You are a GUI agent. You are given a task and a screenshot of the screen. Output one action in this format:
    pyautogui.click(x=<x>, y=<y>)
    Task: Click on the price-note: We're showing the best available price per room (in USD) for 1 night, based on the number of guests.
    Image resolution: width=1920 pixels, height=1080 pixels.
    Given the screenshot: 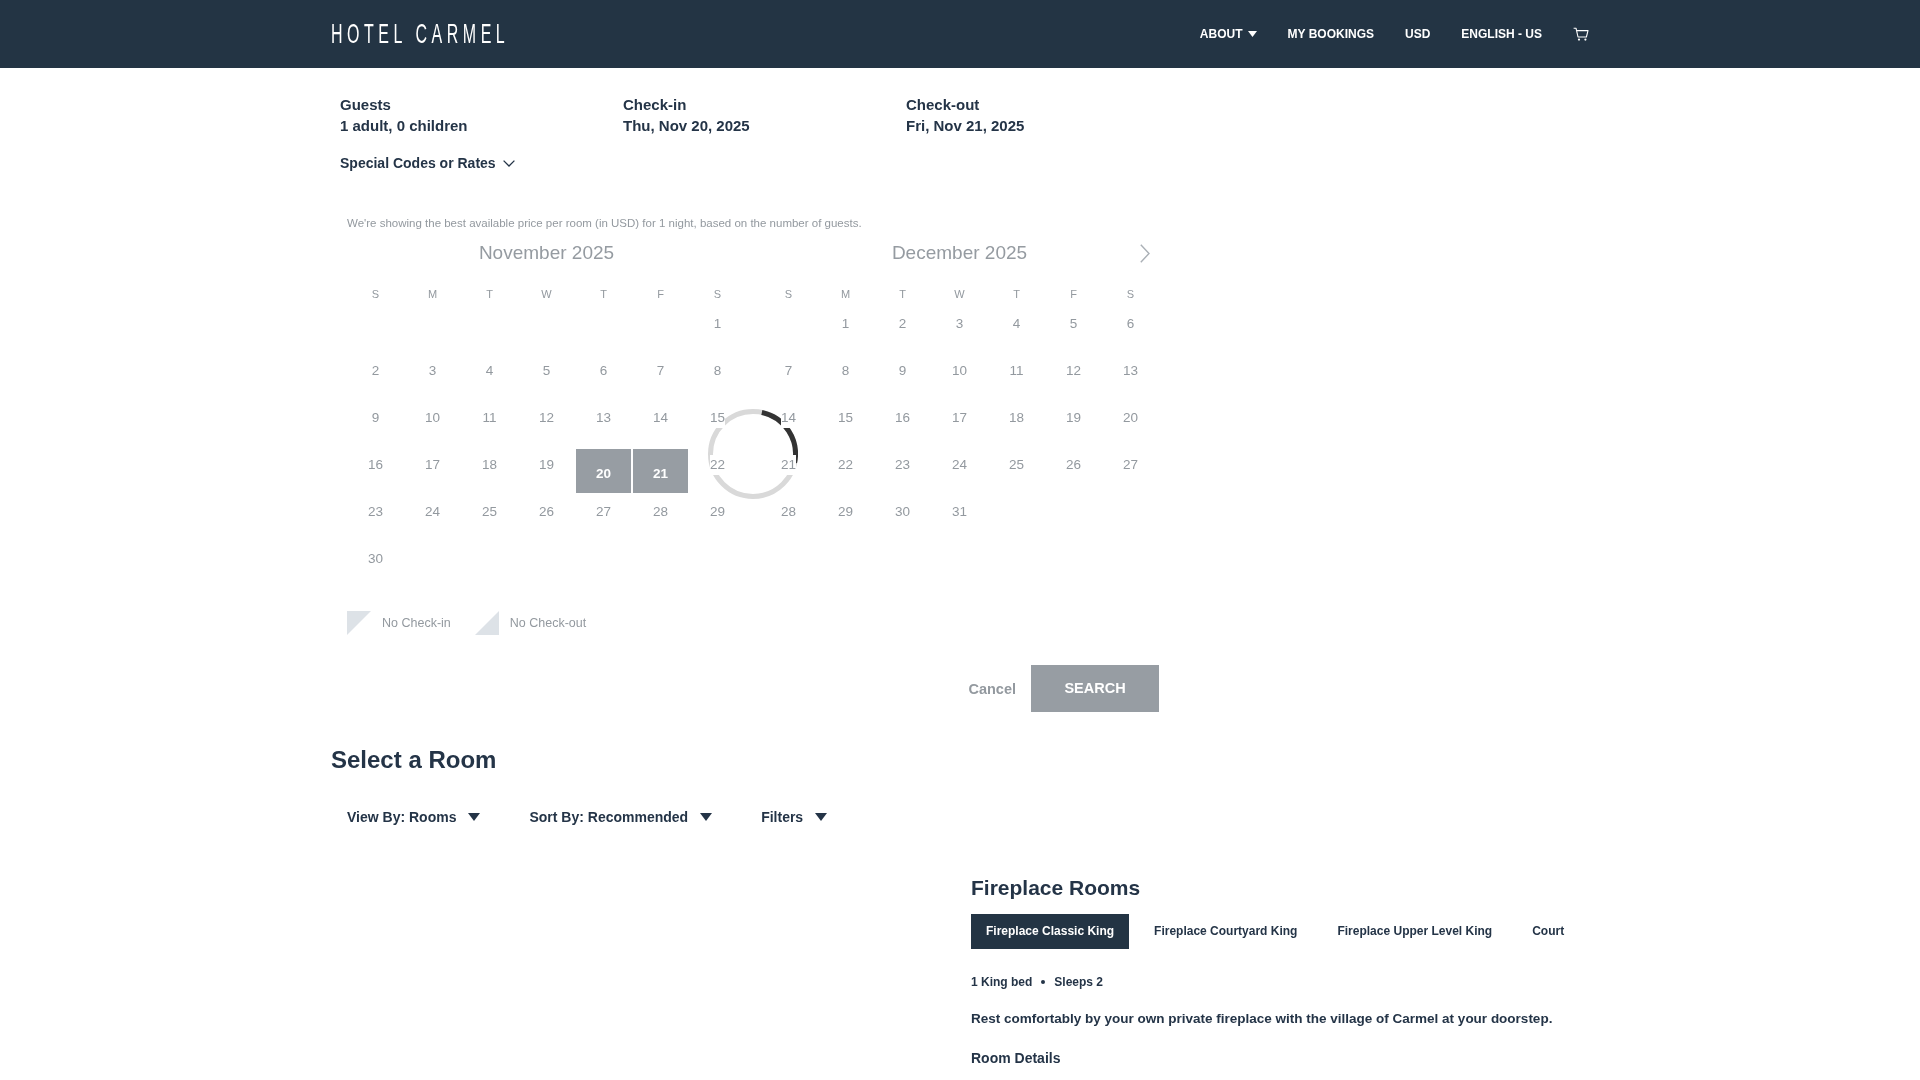 What is the action you would take?
    pyautogui.click(x=605, y=223)
    